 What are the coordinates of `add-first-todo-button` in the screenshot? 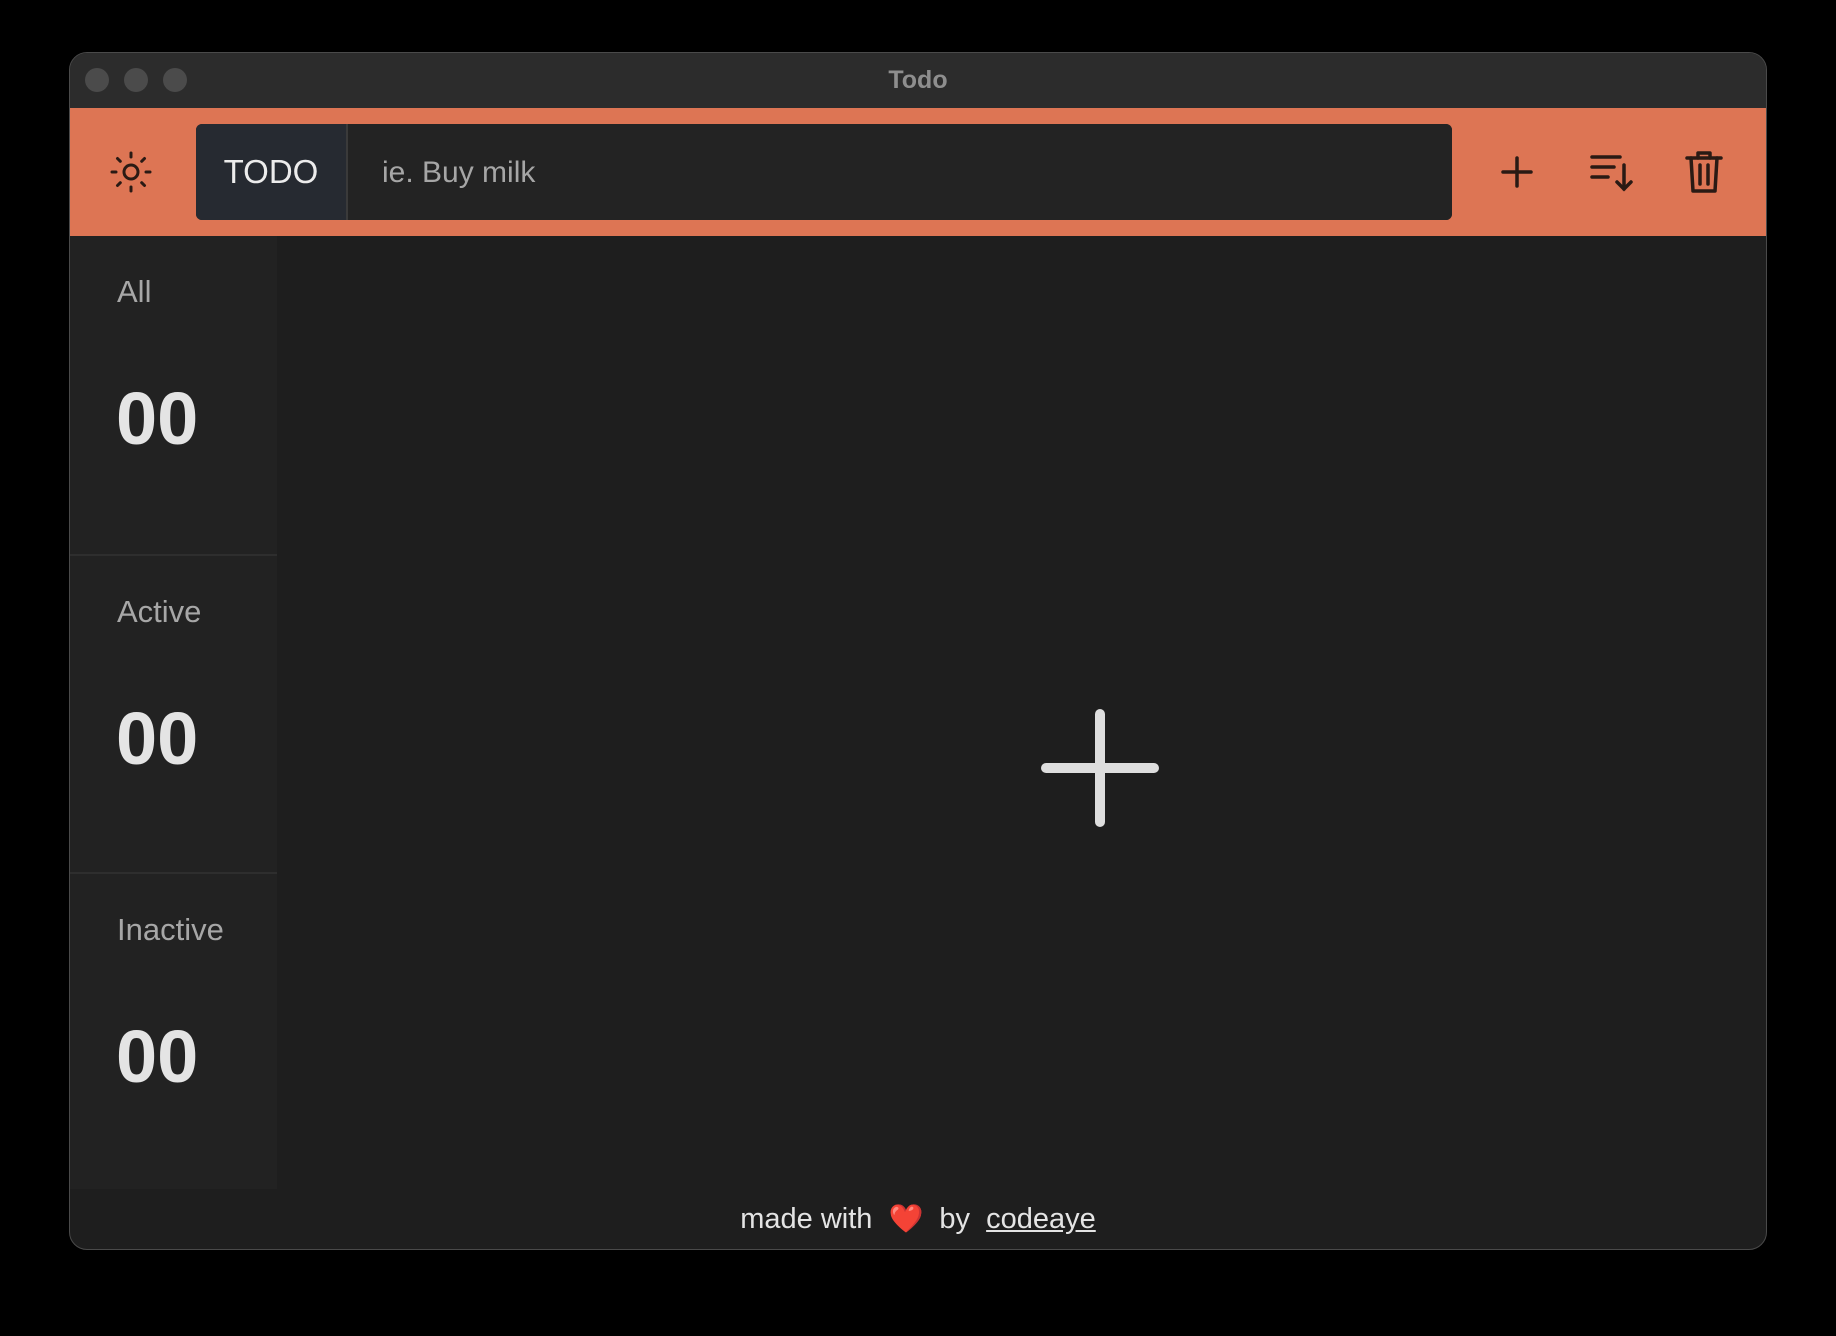 It's located at (1100, 768).